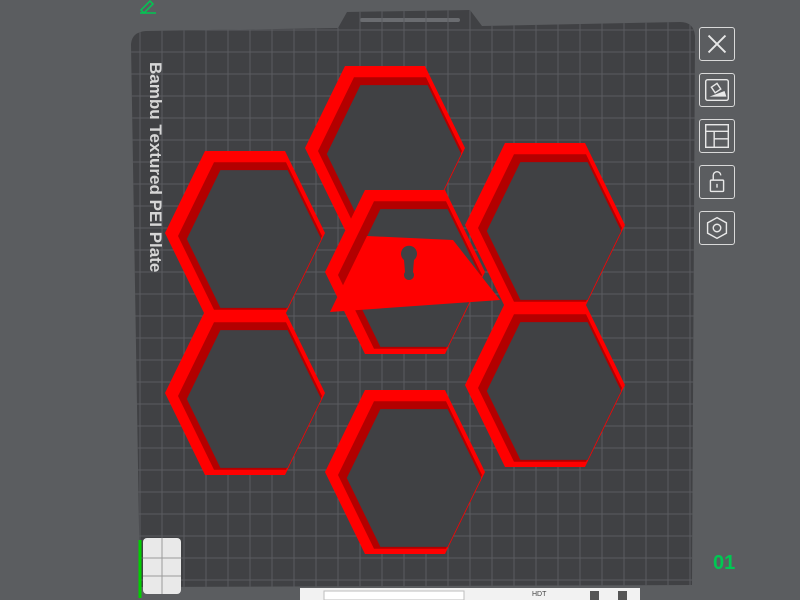 The height and width of the screenshot is (600, 800). I want to click on close-icon, so click(717, 44).